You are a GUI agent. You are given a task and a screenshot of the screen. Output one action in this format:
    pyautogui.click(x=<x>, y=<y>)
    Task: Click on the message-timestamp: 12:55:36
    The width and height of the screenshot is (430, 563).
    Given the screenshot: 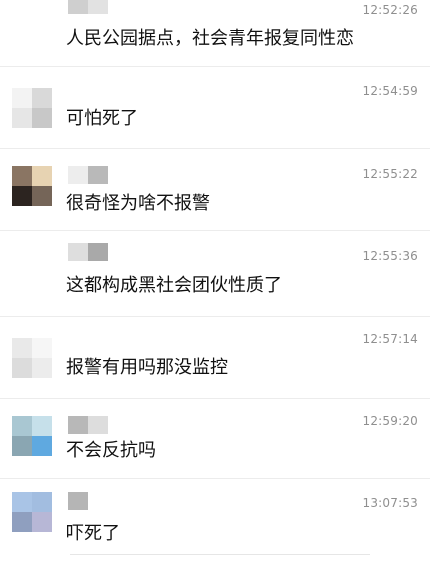 What is the action you would take?
    pyautogui.click(x=390, y=256)
    